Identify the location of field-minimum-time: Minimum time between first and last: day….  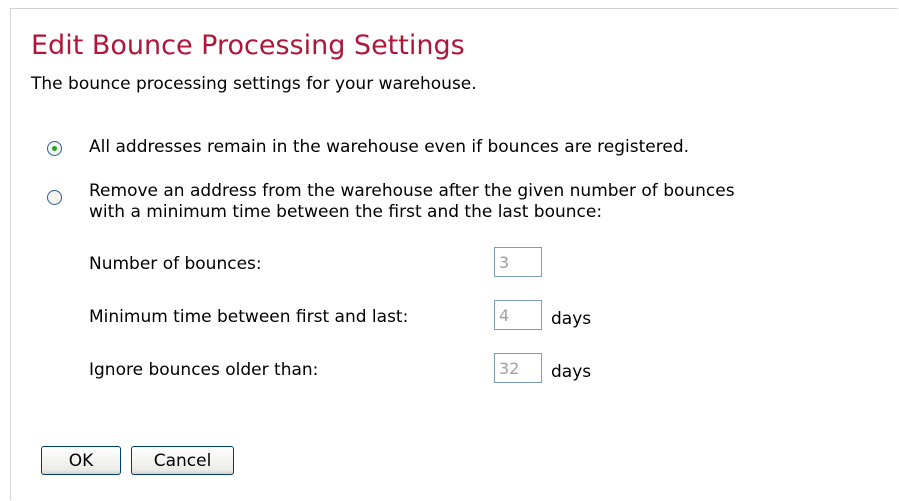
(369, 316).